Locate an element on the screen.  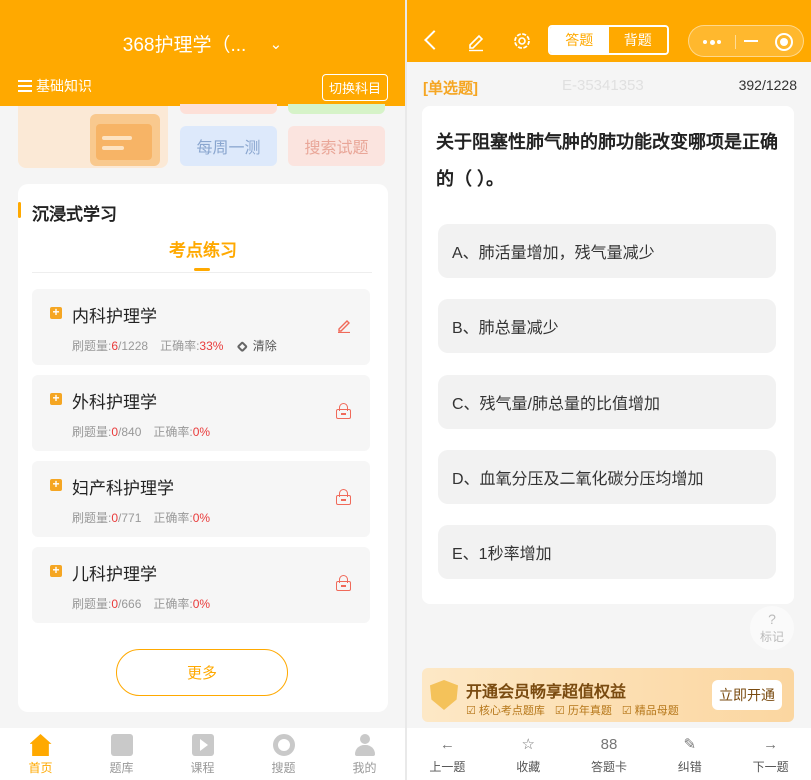
vip-title: 开通会员畅享超值权益 is located at coordinates (546, 692).